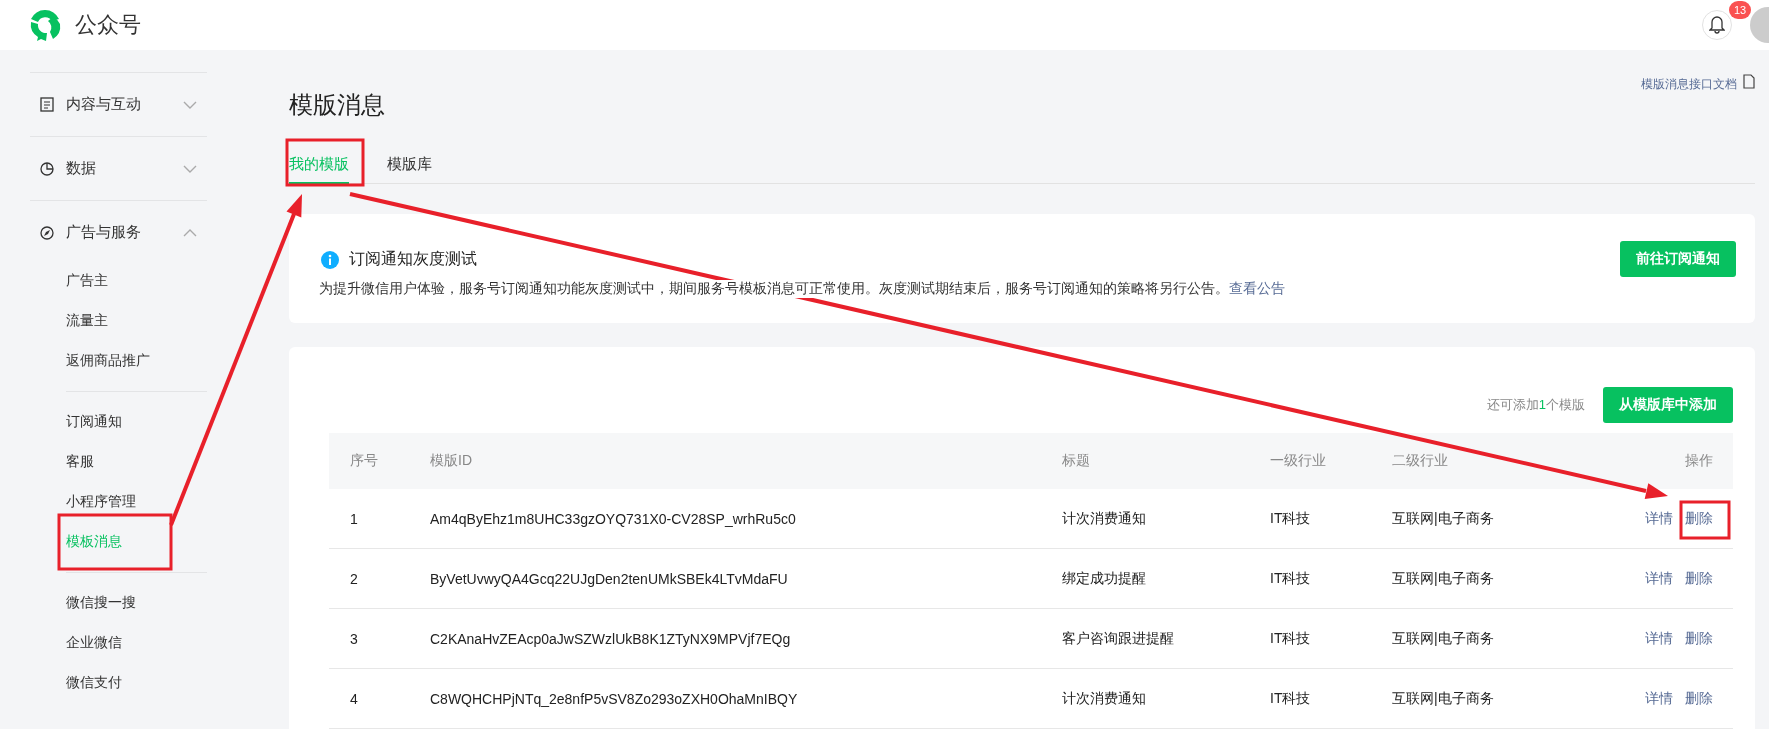  I want to click on app-title: 公众号, so click(108, 25).